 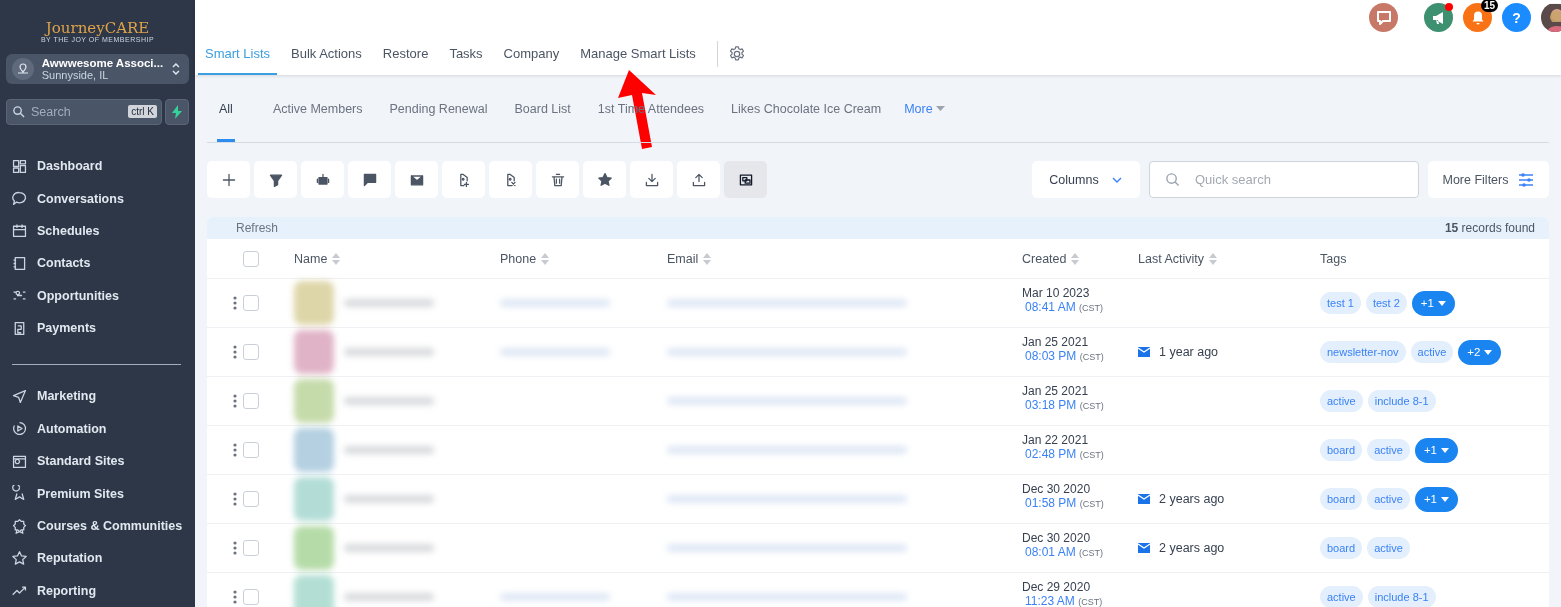 I want to click on select-all-checkbox, so click(x=251, y=258).